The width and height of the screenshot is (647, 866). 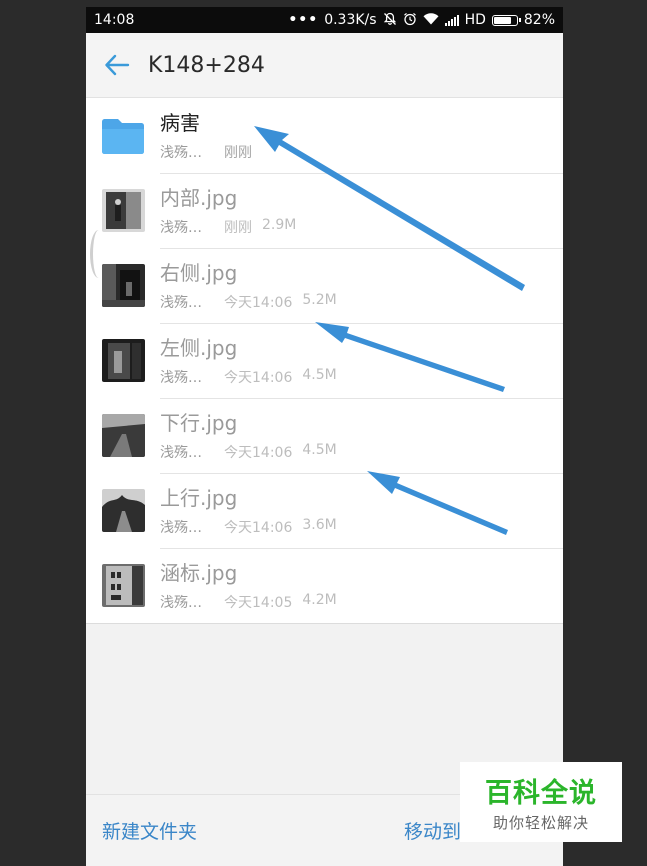 I want to click on status-time: 14:08, so click(x=114, y=20).